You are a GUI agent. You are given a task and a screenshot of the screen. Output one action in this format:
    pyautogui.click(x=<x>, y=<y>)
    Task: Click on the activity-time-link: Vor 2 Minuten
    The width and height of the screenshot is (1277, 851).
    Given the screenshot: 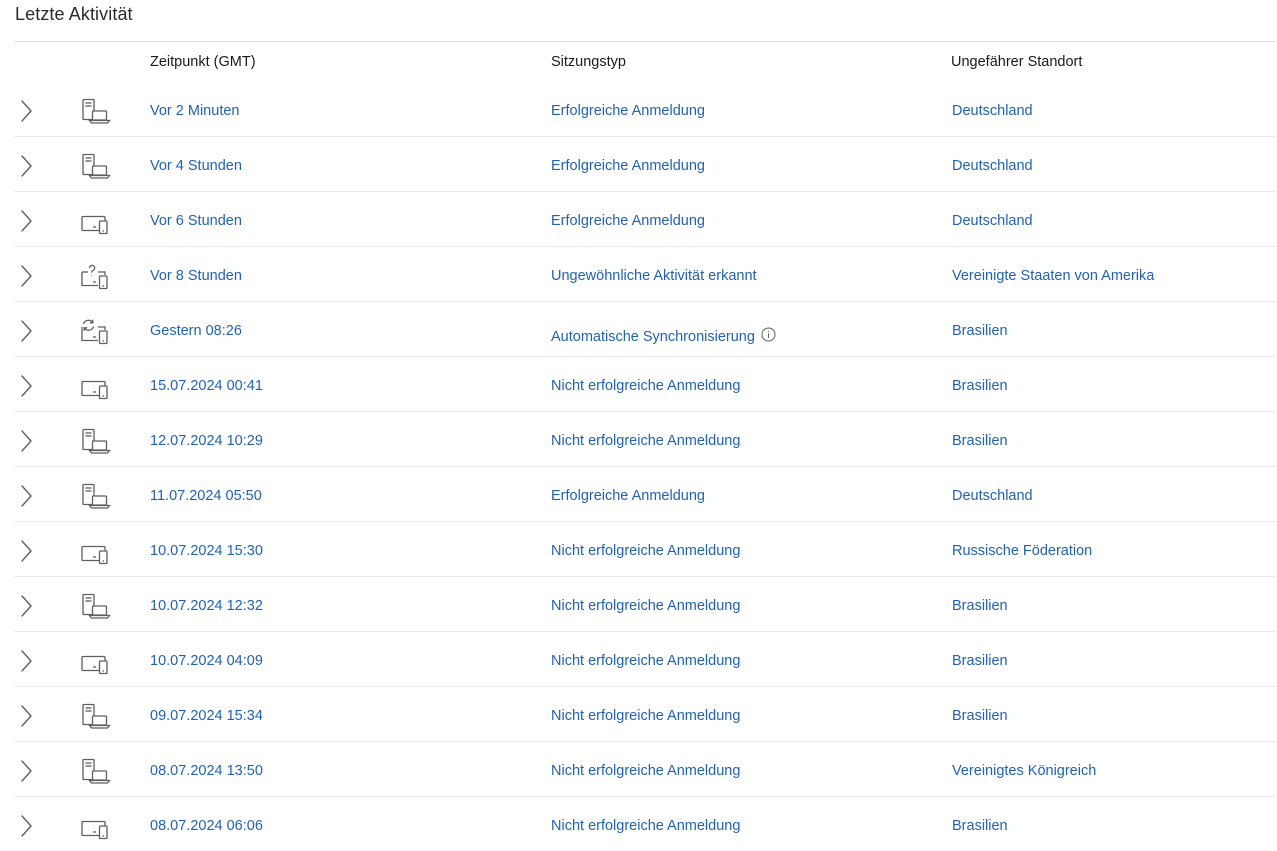 What is the action you would take?
    pyautogui.click(x=194, y=111)
    